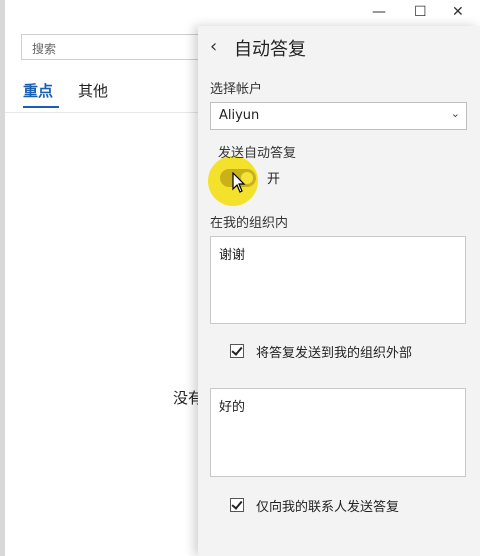 Image resolution: width=480 pixels, height=556 pixels. Describe the element at coordinates (116, 47) in the screenshot. I see `search-input: 搜索` at that location.